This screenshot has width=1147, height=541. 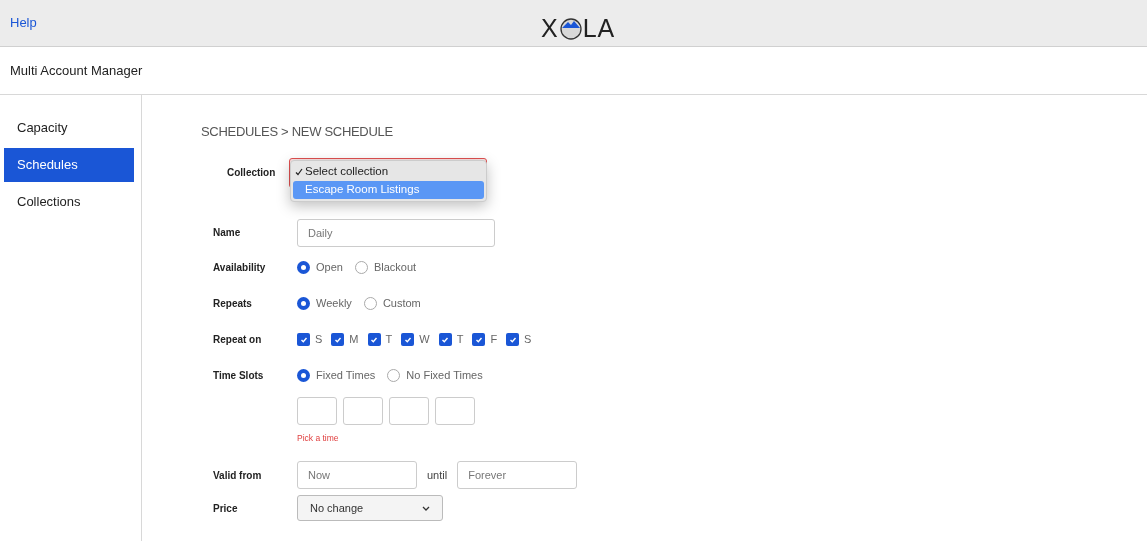 I want to click on page-title: Multi Account Manager, so click(x=76, y=70).